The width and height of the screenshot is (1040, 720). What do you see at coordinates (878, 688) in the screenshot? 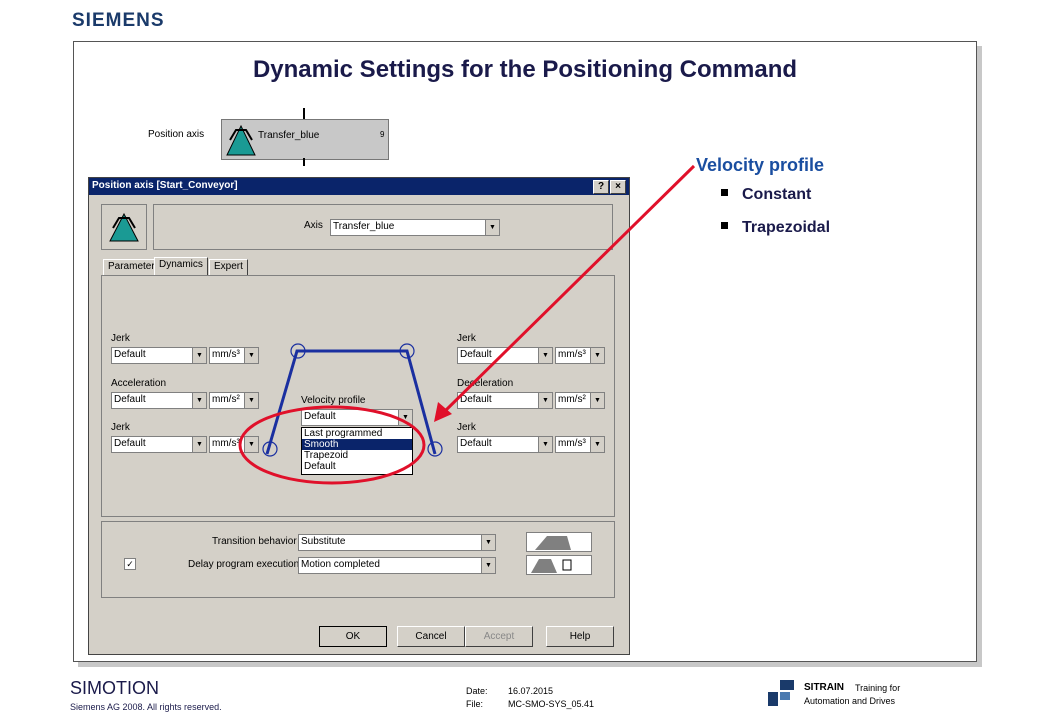
I see `sitrain-tagline-1: Training for` at bounding box center [878, 688].